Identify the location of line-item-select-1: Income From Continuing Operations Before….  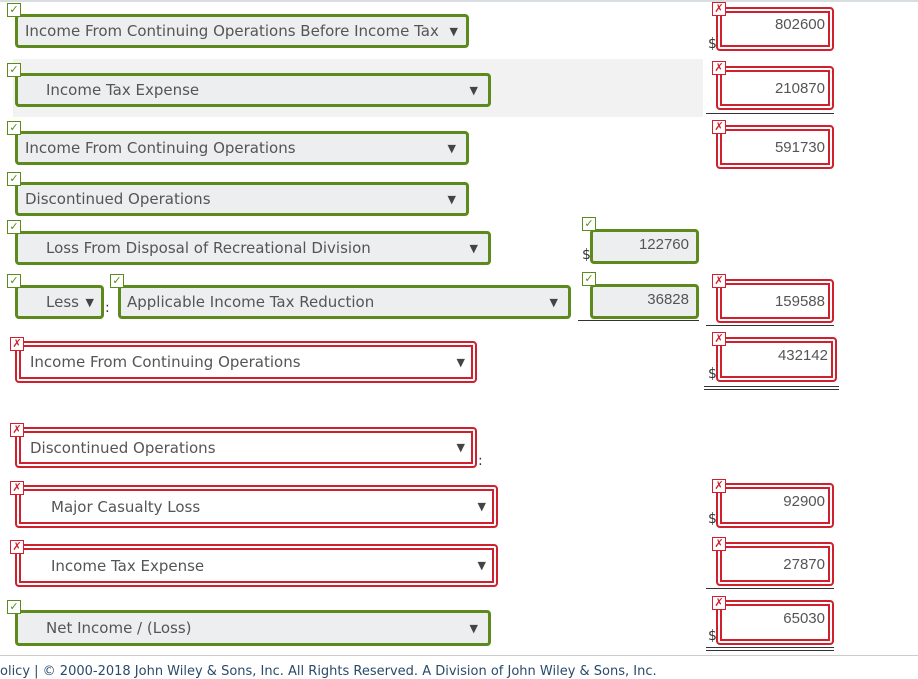
(242, 31).